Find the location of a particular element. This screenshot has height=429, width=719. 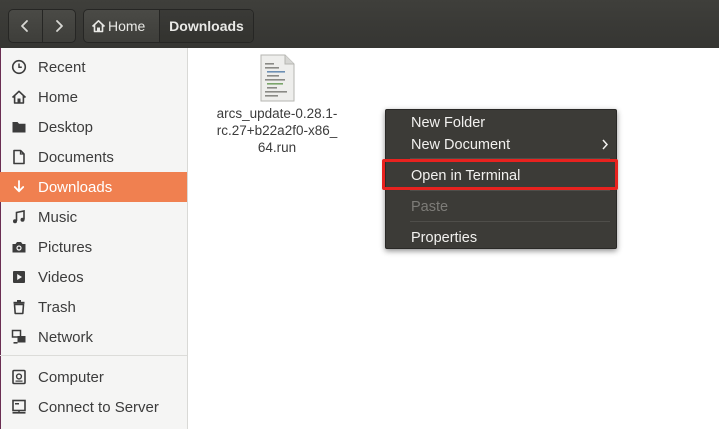

sidebar-item-label: Recent is located at coordinates (62, 67).